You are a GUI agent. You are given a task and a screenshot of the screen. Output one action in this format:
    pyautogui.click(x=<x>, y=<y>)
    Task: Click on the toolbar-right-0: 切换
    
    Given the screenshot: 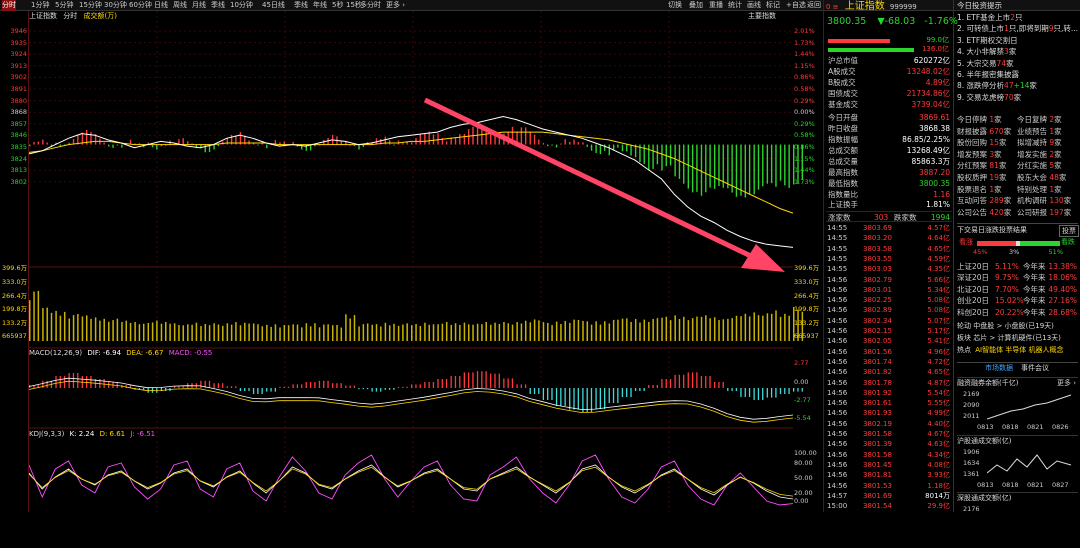 What is the action you would take?
    pyautogui.click(x=675, y=5)
    